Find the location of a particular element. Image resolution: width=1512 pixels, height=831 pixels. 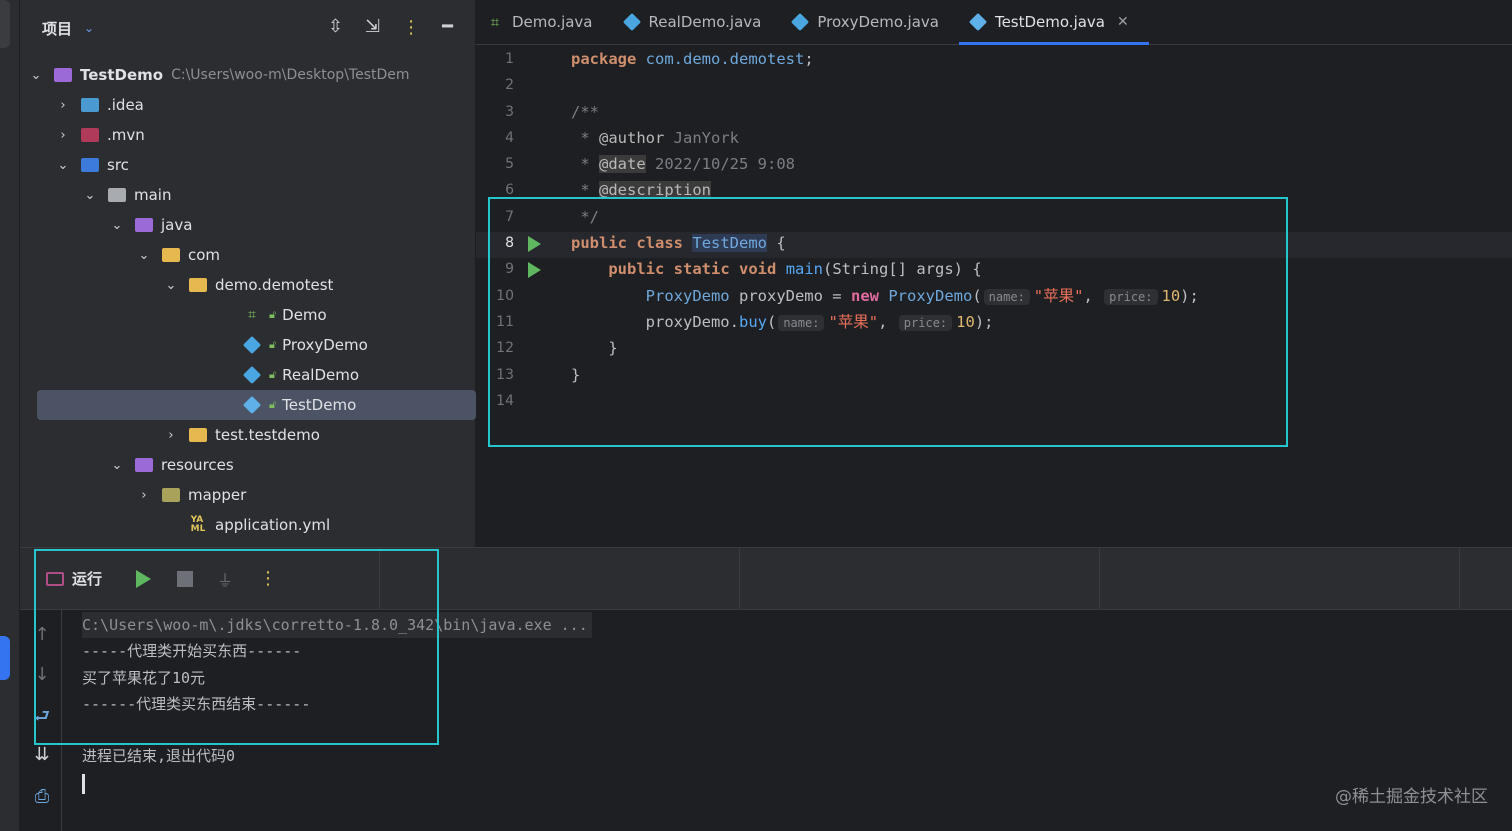

line-number: 2 is located at coordinates (511, 85).